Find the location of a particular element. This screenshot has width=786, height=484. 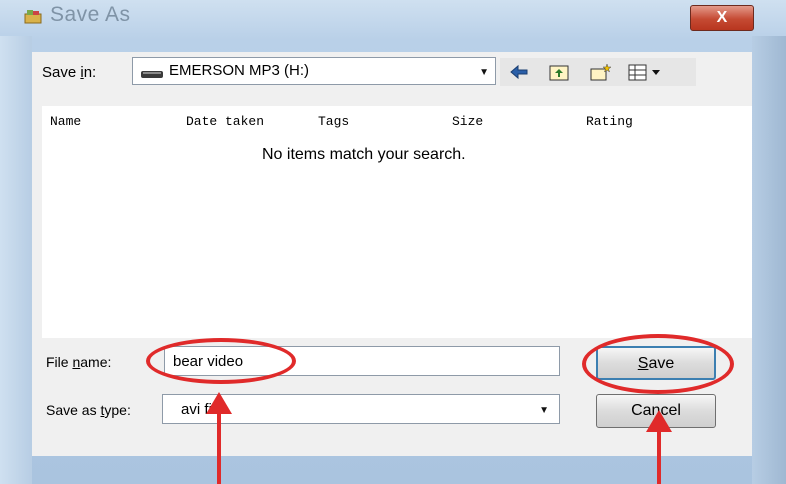

filename-red-arrow is located at coordinates (219, 438).